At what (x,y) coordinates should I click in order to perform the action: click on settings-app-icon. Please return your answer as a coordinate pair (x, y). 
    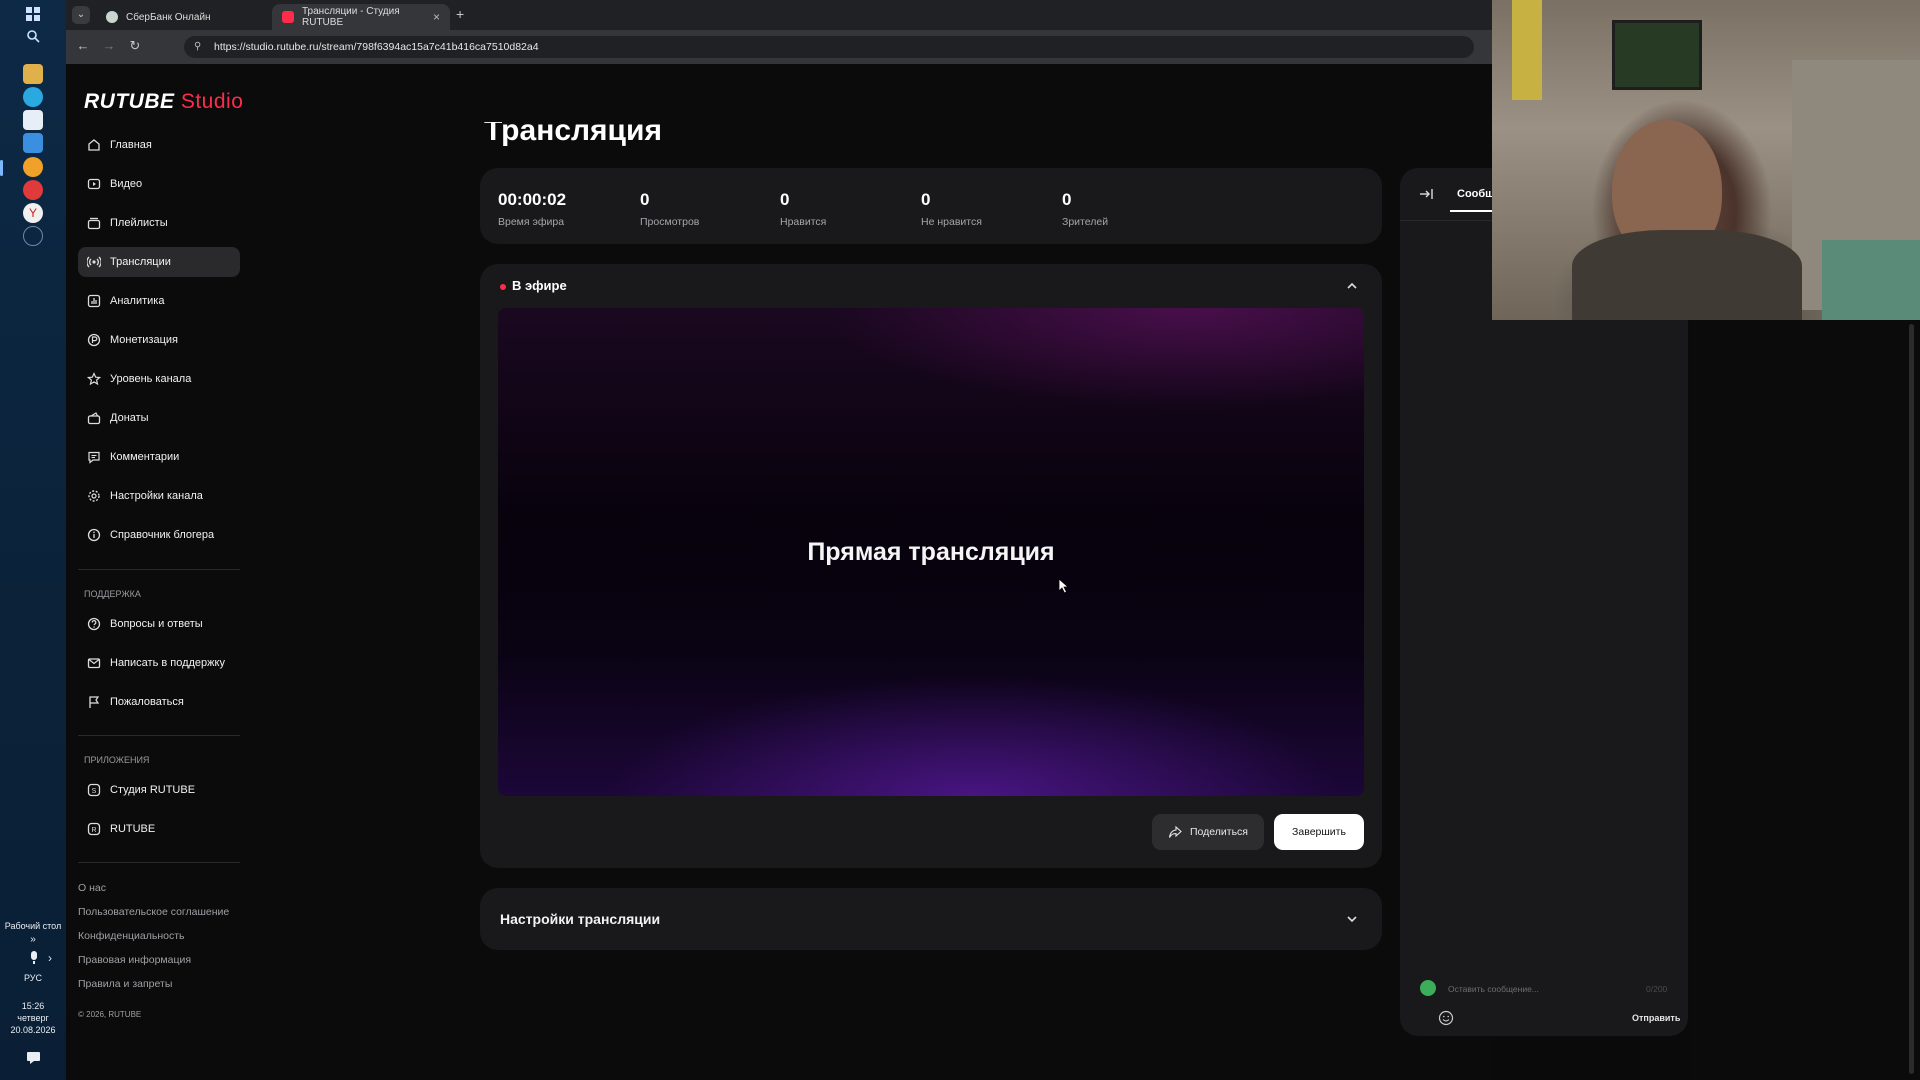
    Looking at the image, I should click on (33, 236).